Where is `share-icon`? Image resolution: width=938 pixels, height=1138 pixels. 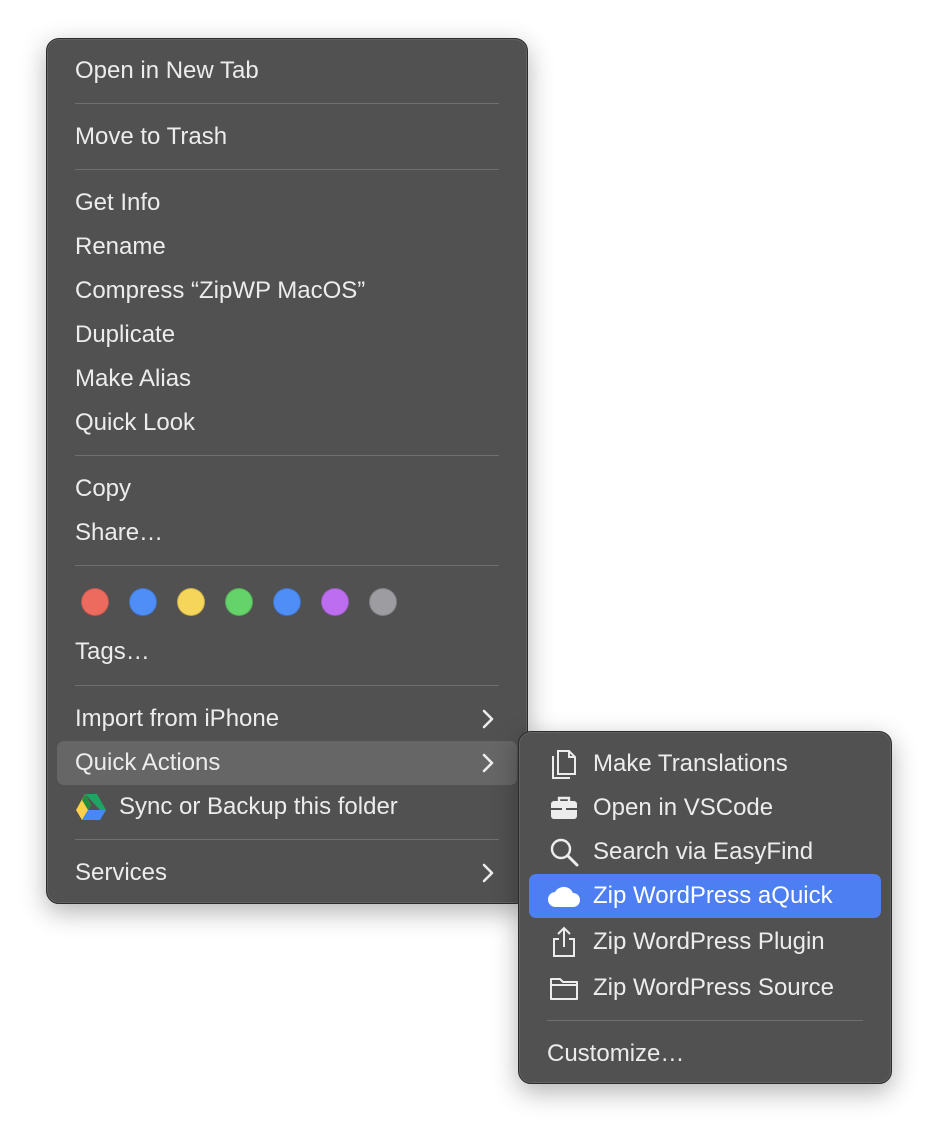
share-icon is located at coordinates (564, 942).